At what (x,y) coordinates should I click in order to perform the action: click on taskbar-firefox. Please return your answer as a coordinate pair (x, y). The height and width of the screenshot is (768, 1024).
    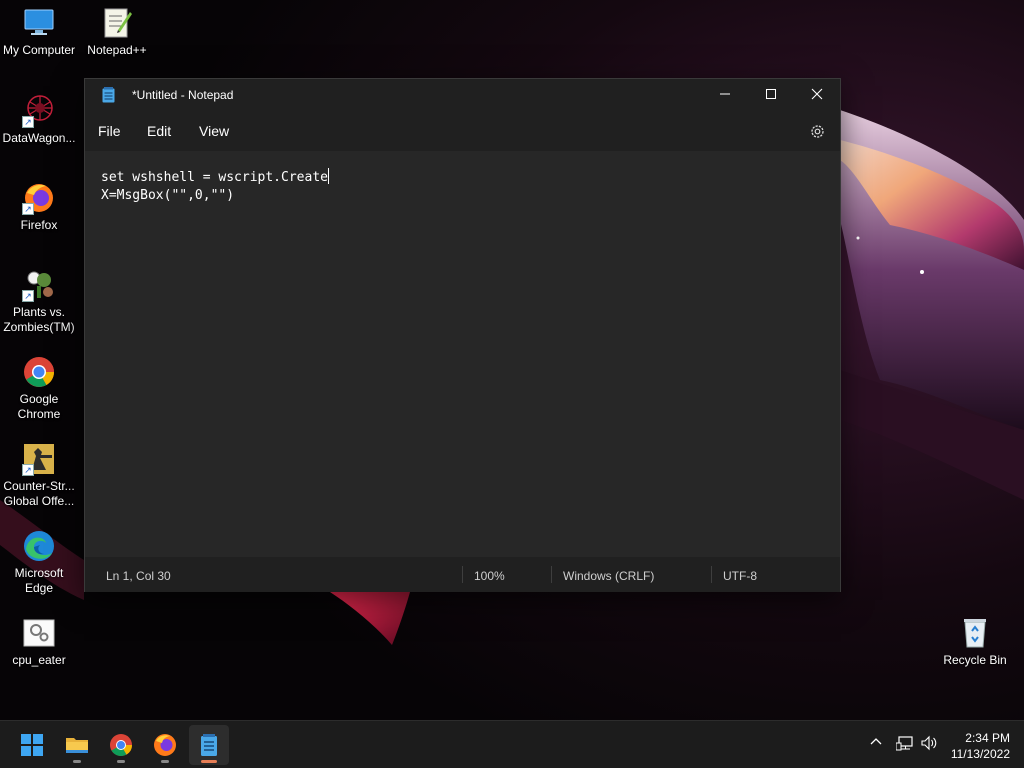
    Looking at the image, I should click on (165, 745).